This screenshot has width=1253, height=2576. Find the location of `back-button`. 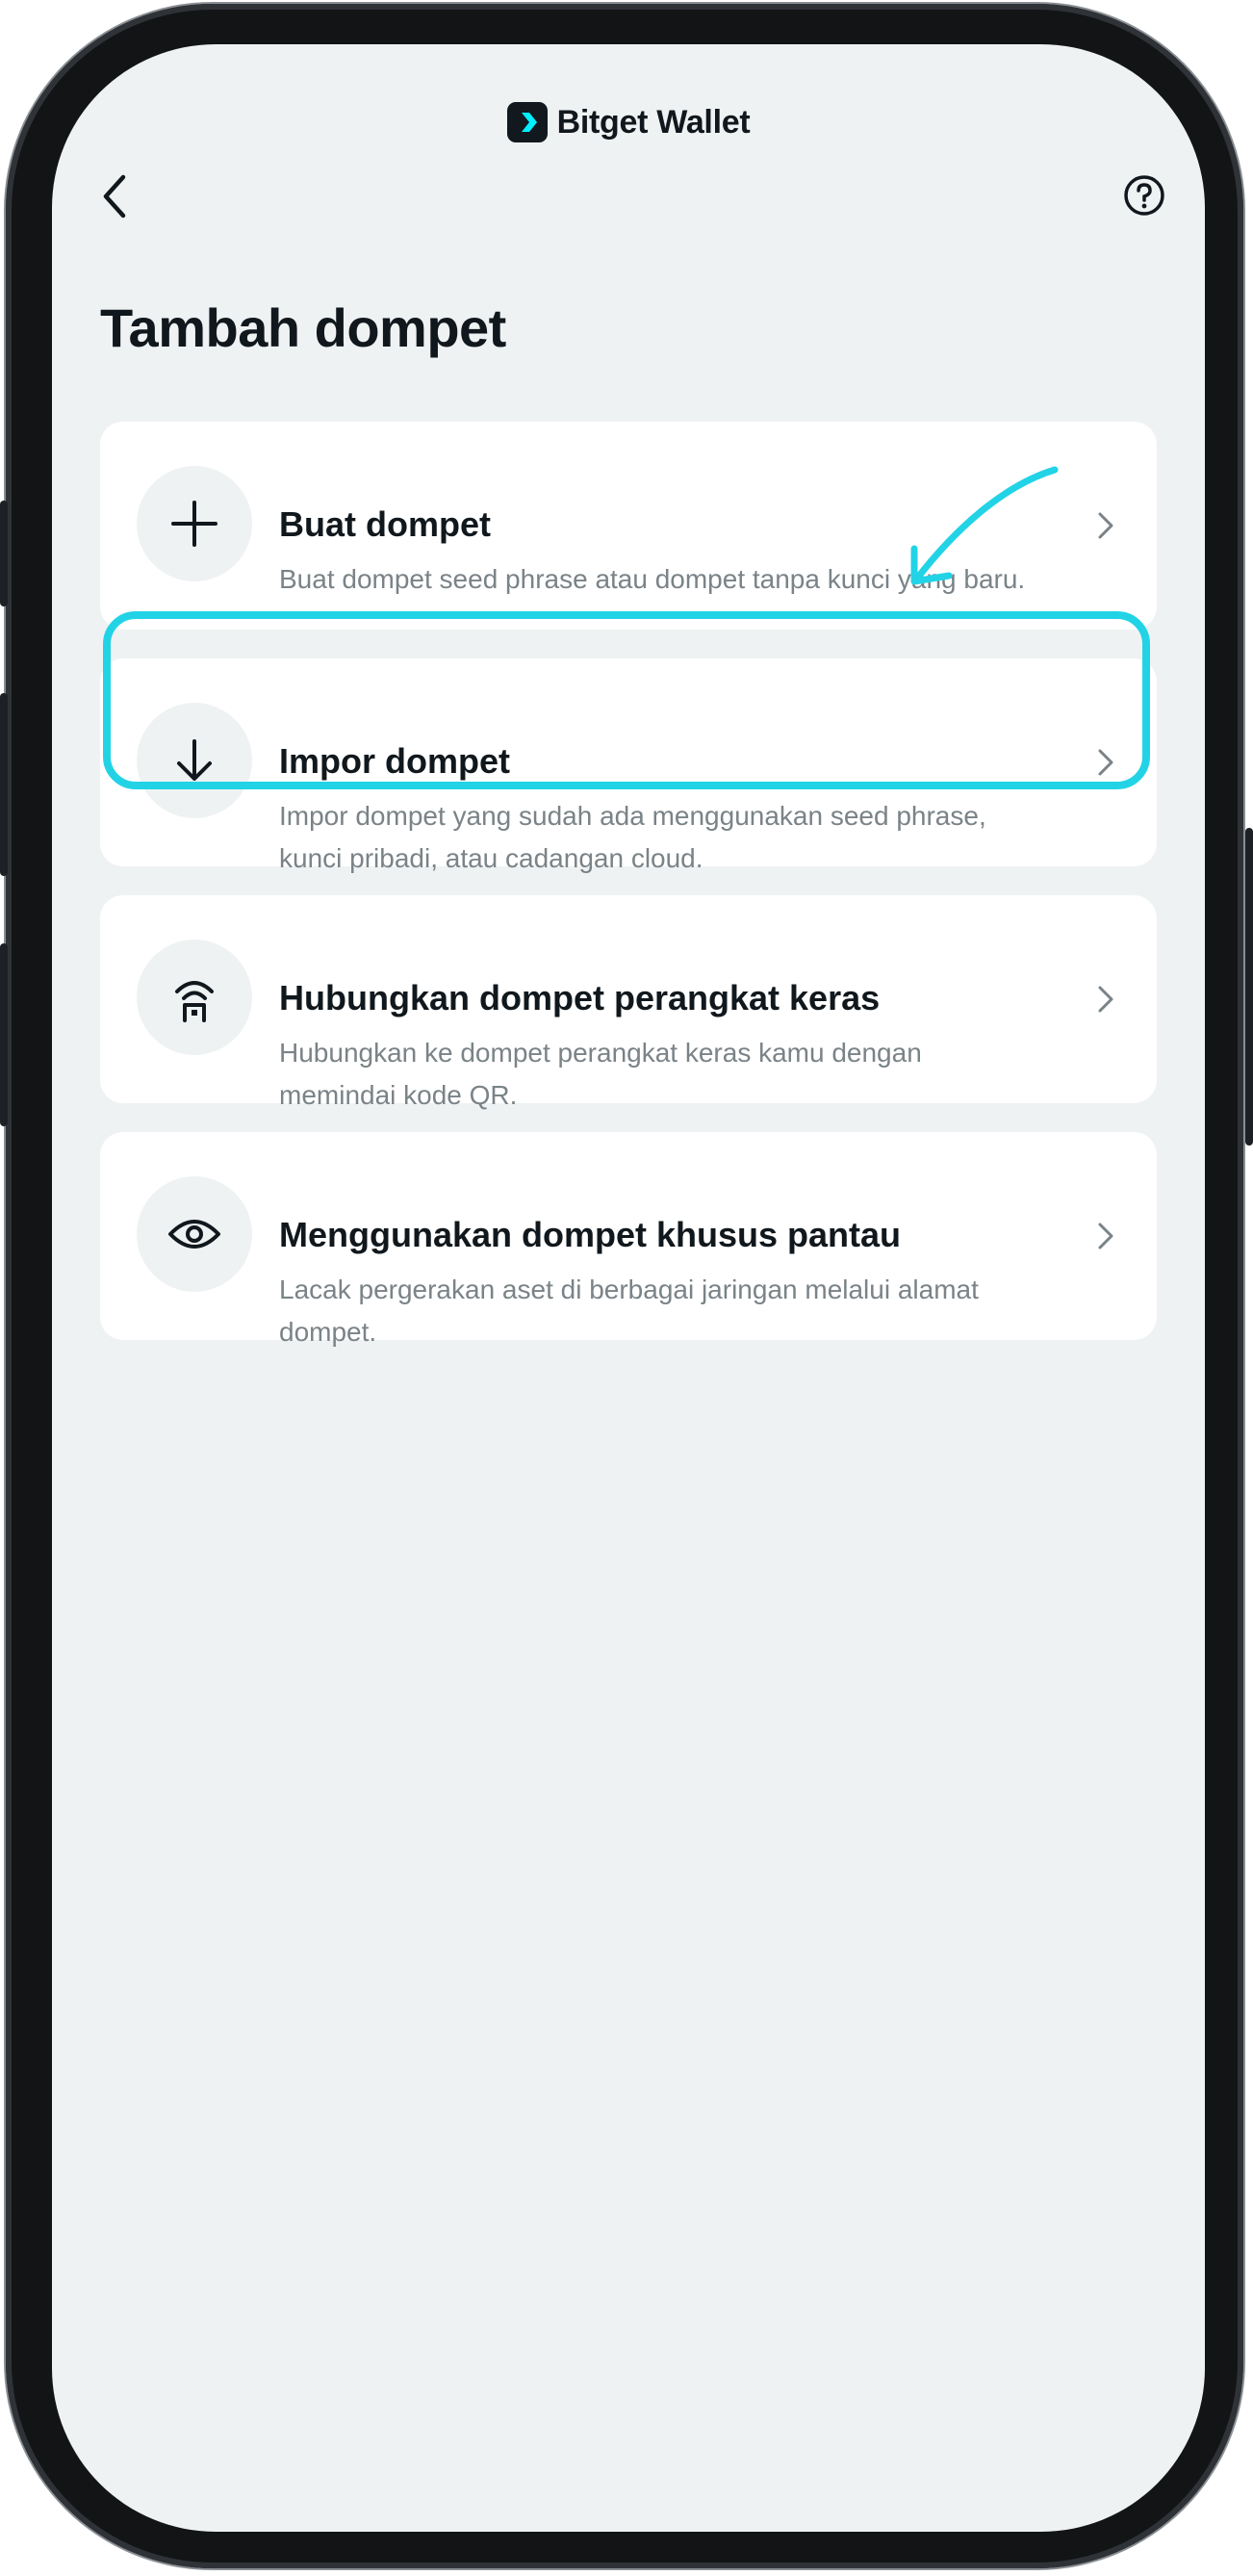

back-button is located at coordinates (114, 196).